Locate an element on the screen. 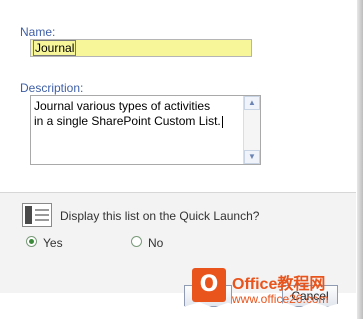 This screenshot has height=319, width=363. yes-radio is located at coordinates (31, 241).